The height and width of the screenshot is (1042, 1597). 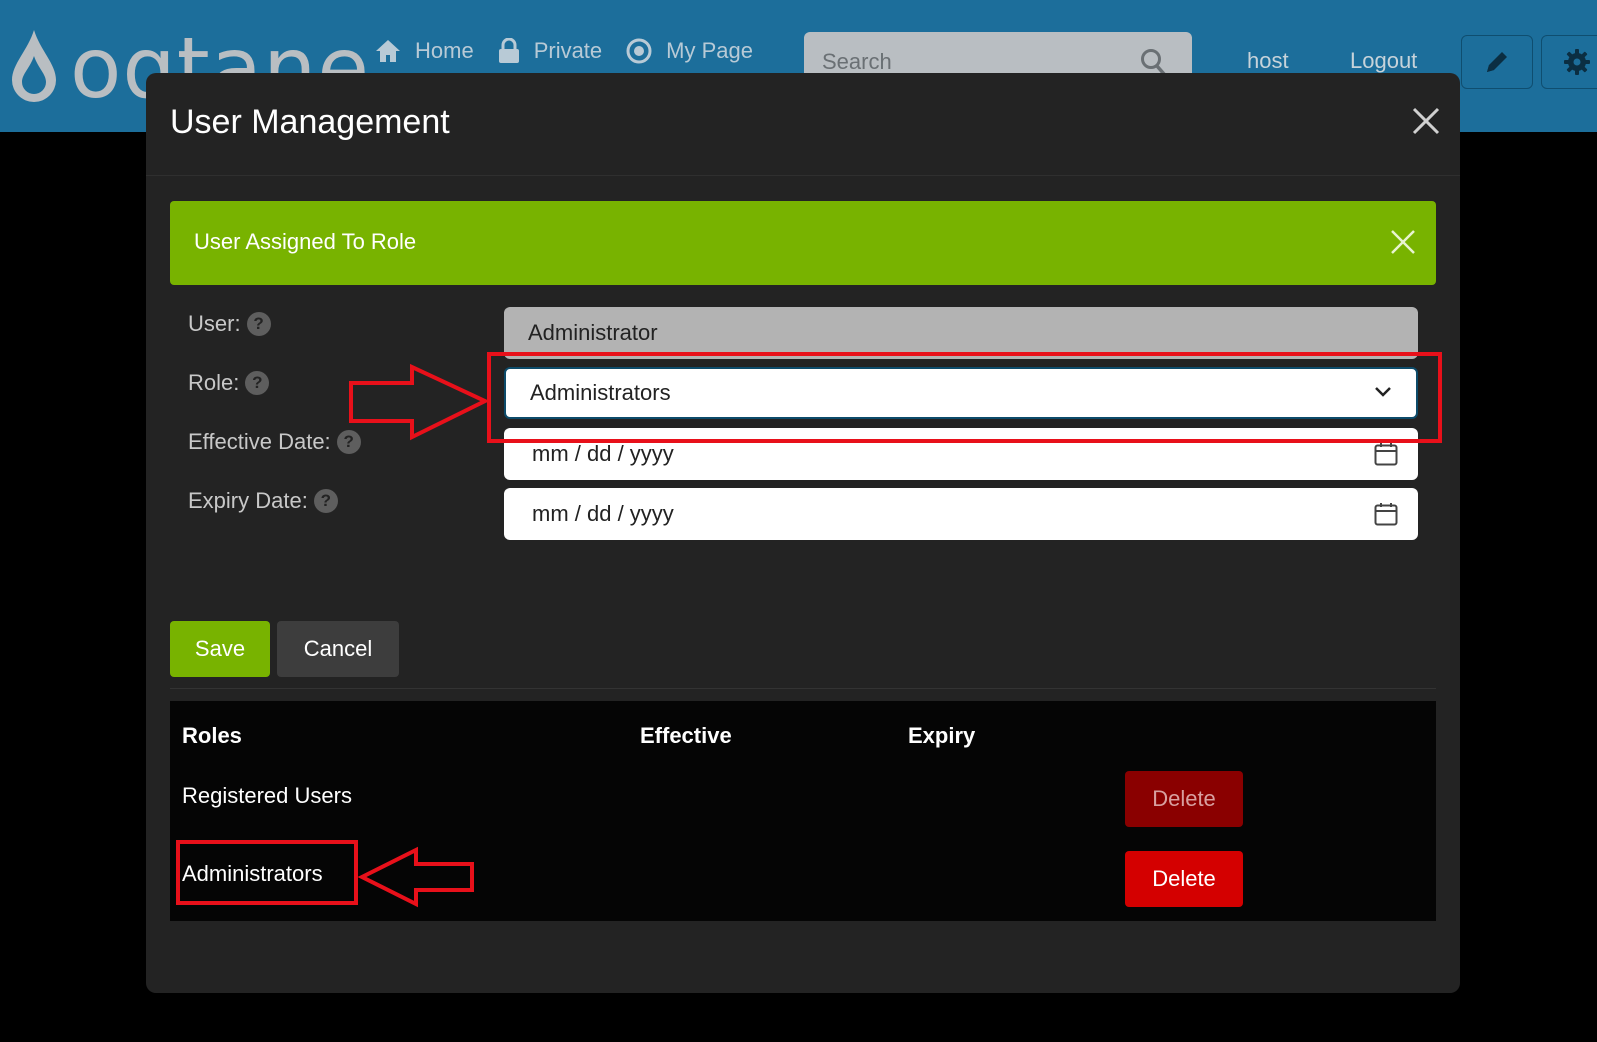 What do you see at coordinates (1383, 392) in the screenshot?
I see `chevron-down-icon` at bounding box center [1383, 392].